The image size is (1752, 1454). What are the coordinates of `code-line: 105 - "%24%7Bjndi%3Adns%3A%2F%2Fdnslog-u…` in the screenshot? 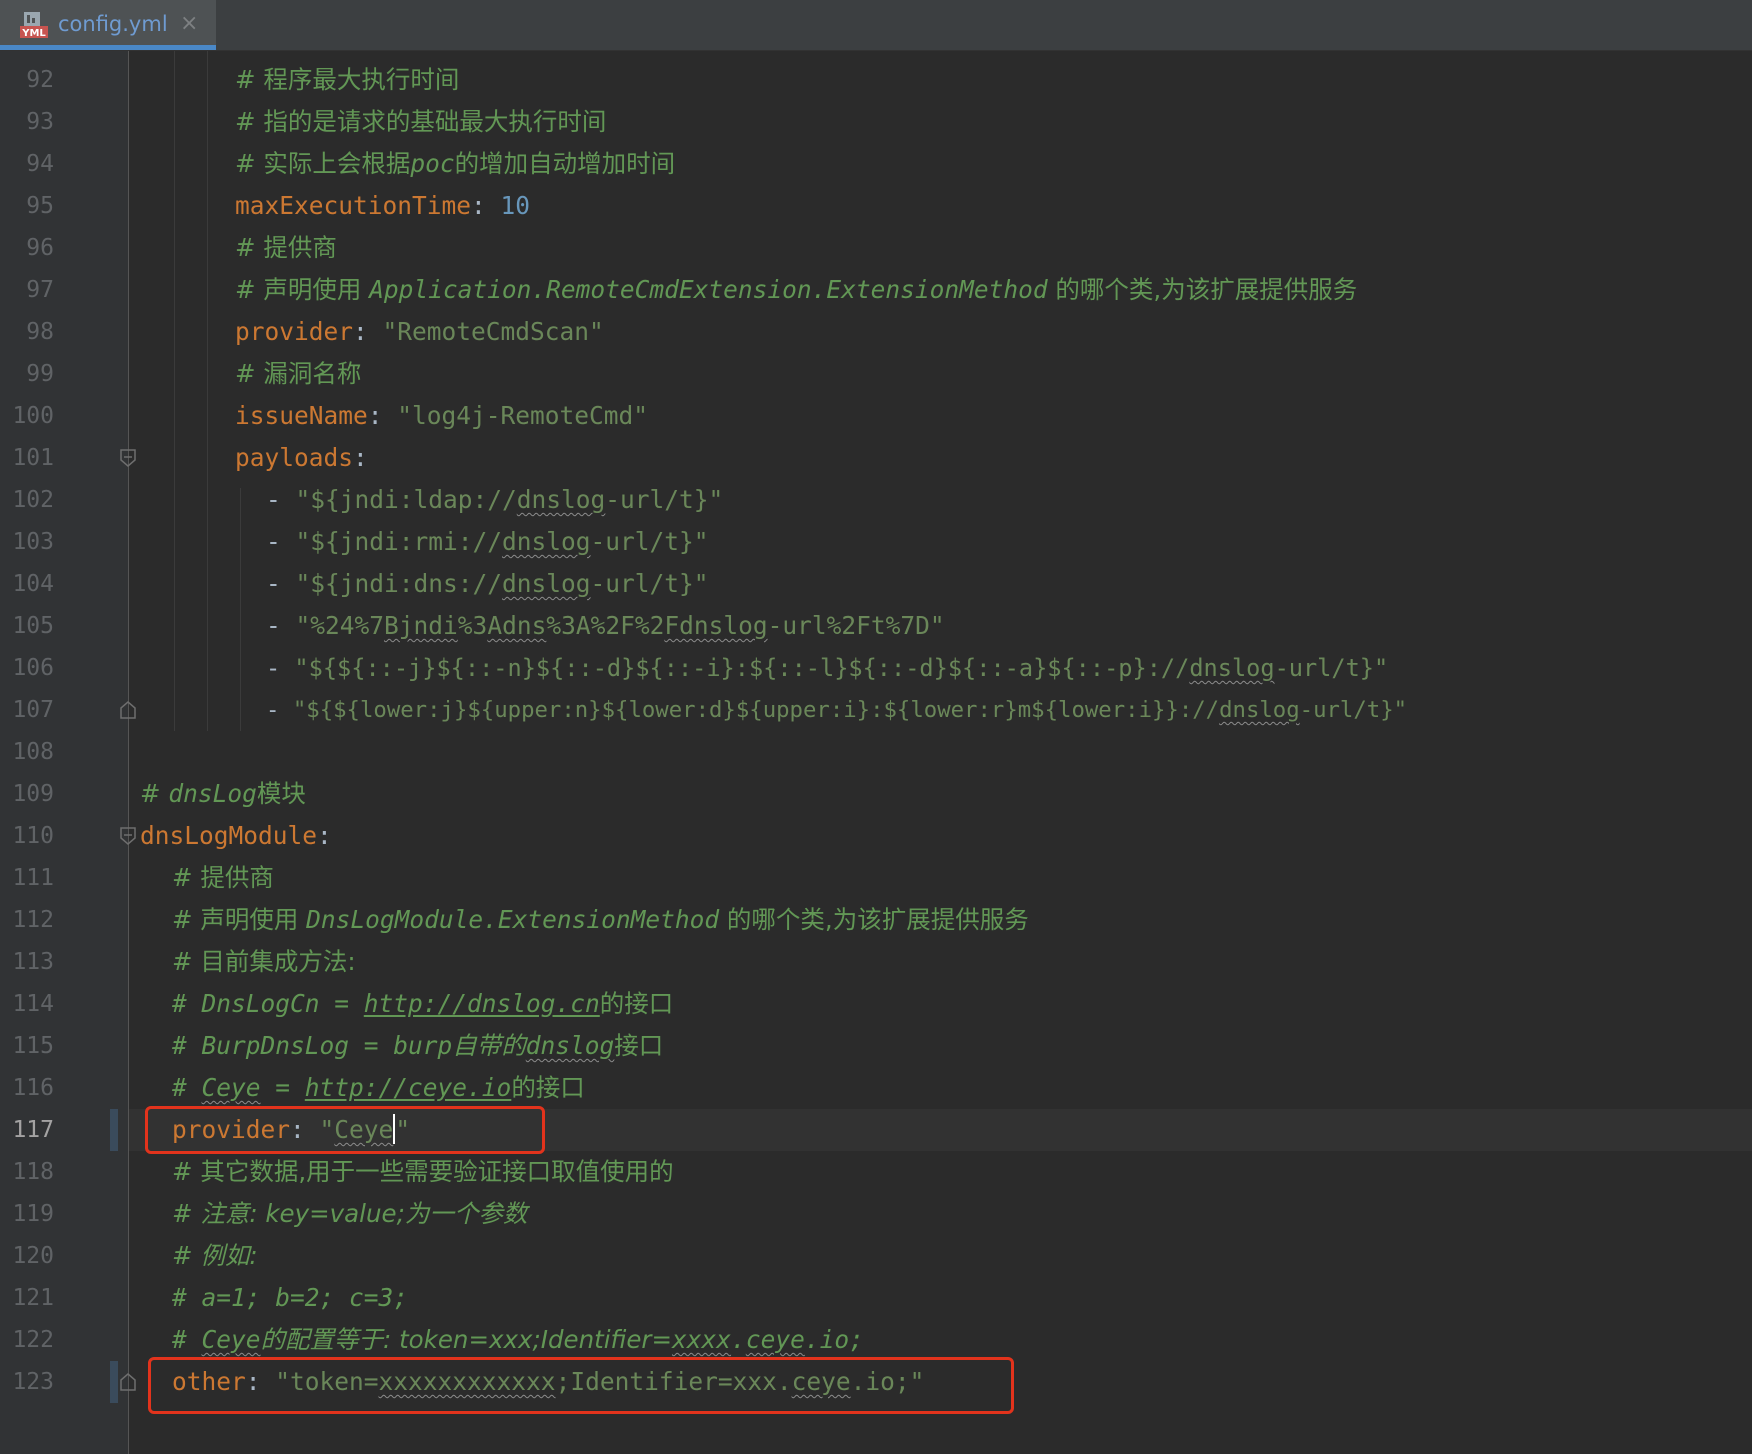 It's located at (876, 626).